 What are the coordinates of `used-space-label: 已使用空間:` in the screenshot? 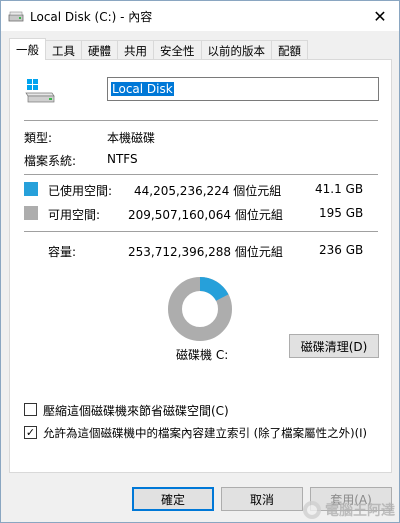 It's located at (80, 191).